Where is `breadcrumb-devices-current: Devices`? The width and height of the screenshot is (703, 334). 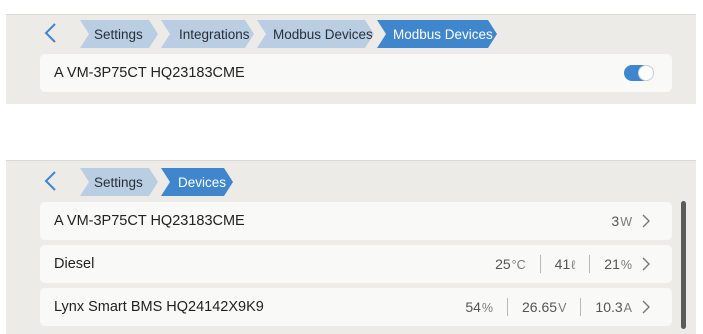 breadcrumb-devices-current: Devices is located at coordinates (197, 182).